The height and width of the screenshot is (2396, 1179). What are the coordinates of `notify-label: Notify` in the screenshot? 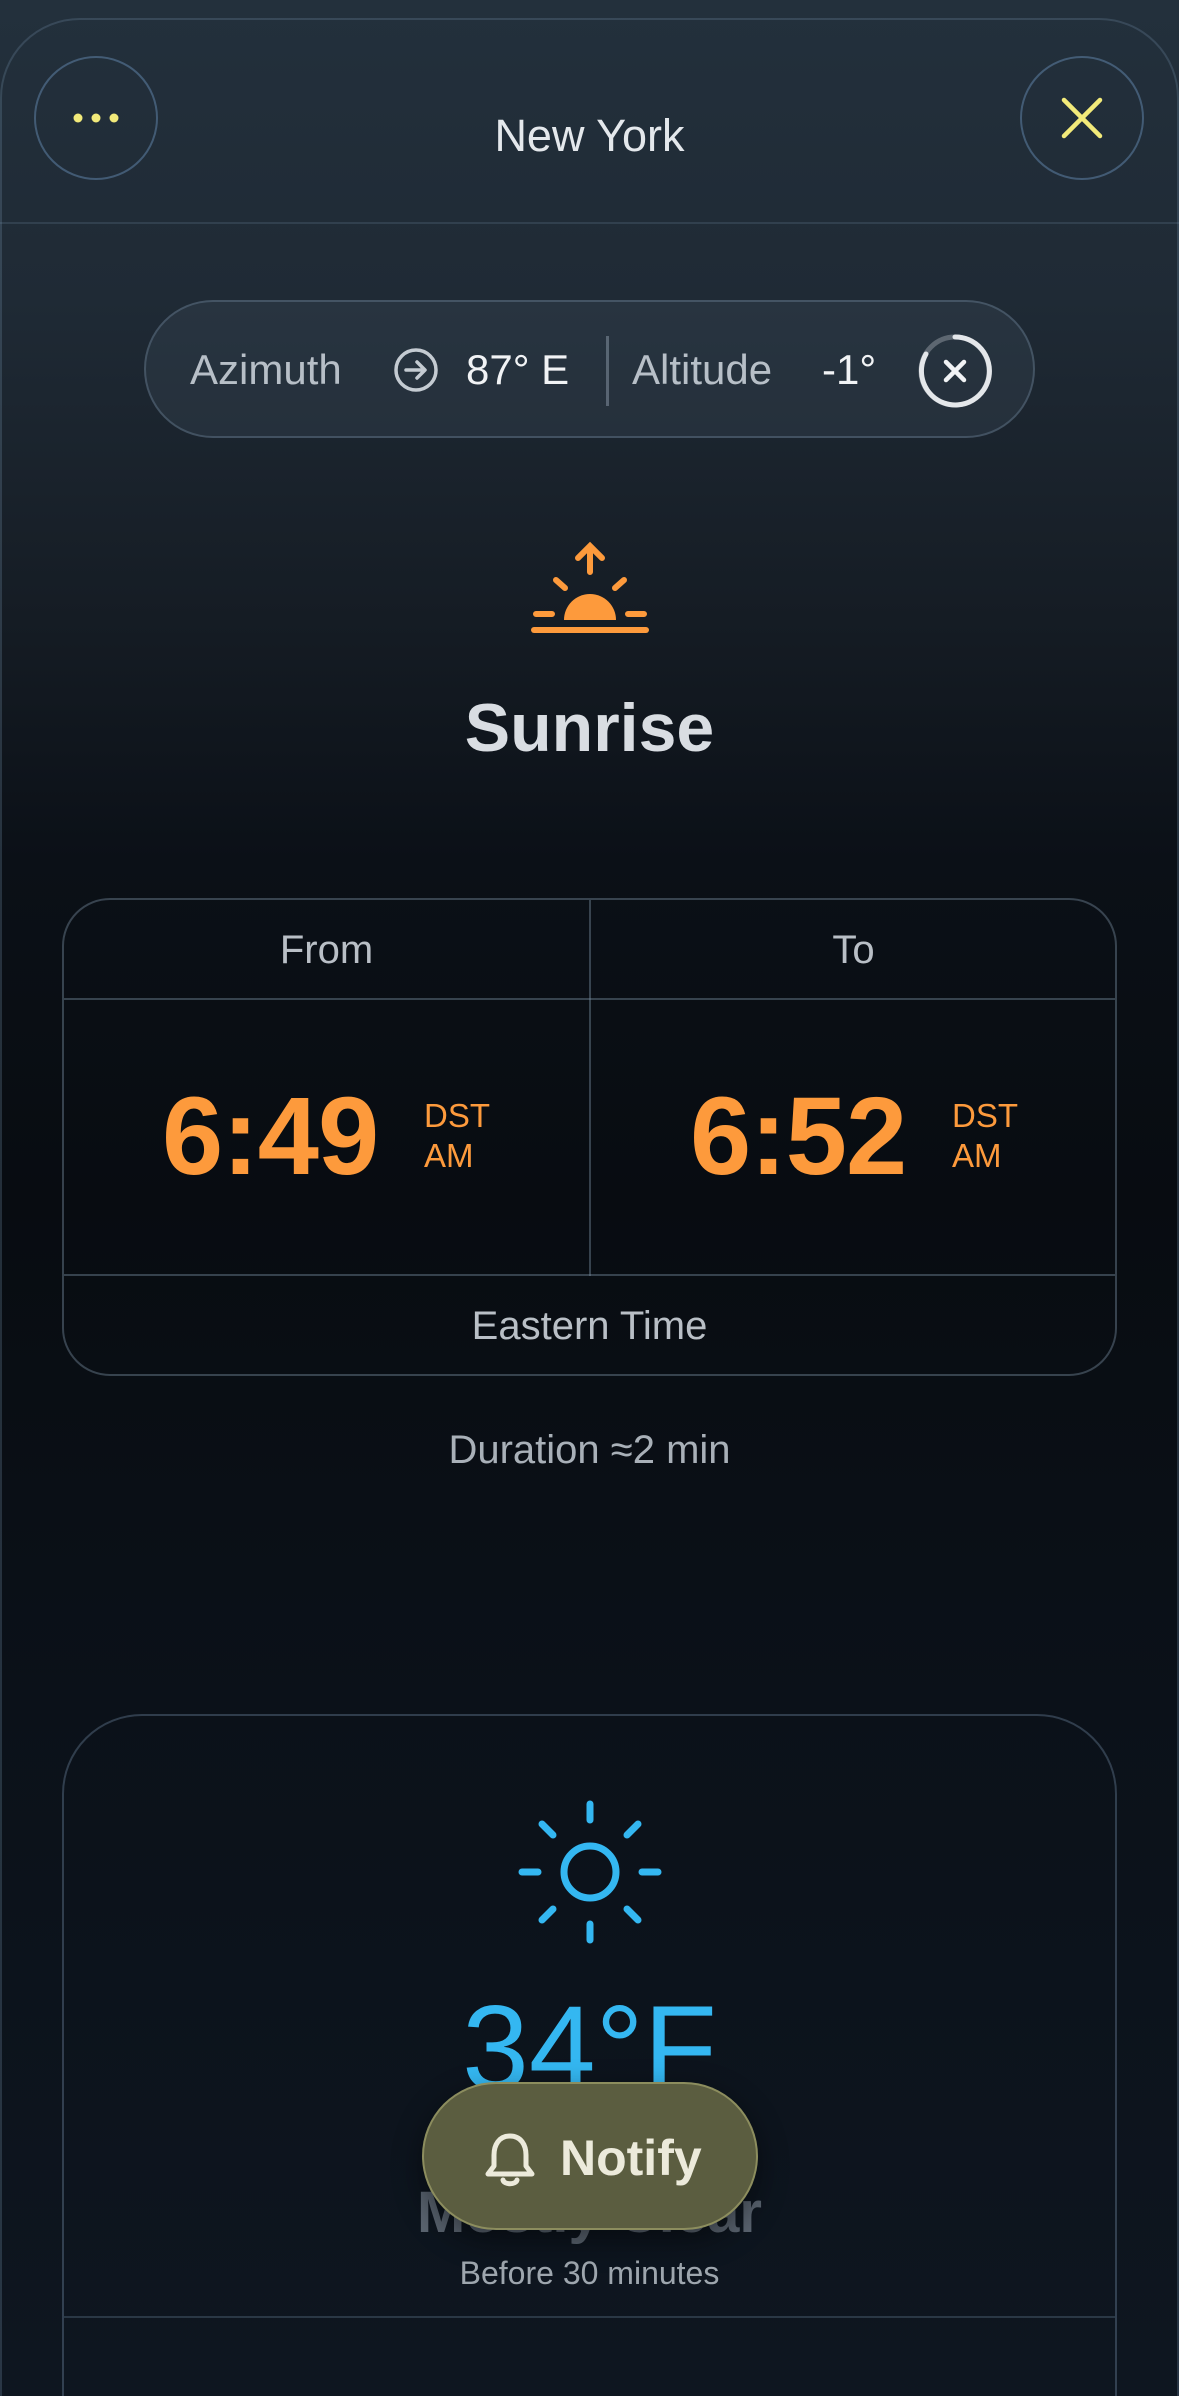 It's located at (631, 2158).